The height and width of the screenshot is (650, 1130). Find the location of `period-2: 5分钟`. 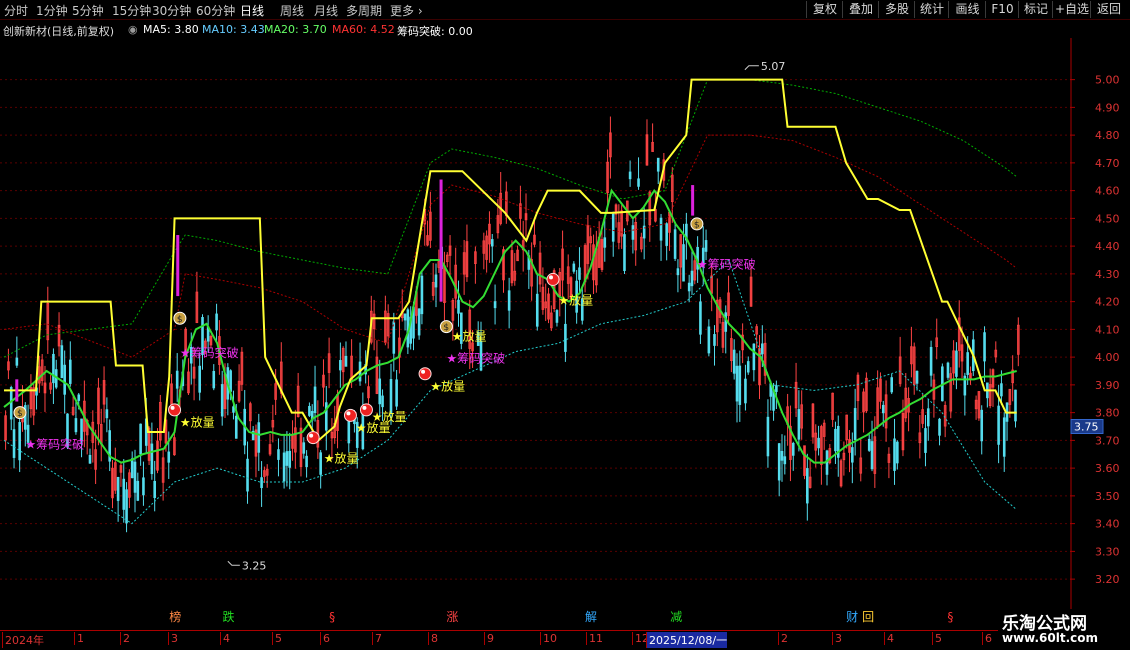

period-2: 5分钟 is located at coordinates (88, 10).